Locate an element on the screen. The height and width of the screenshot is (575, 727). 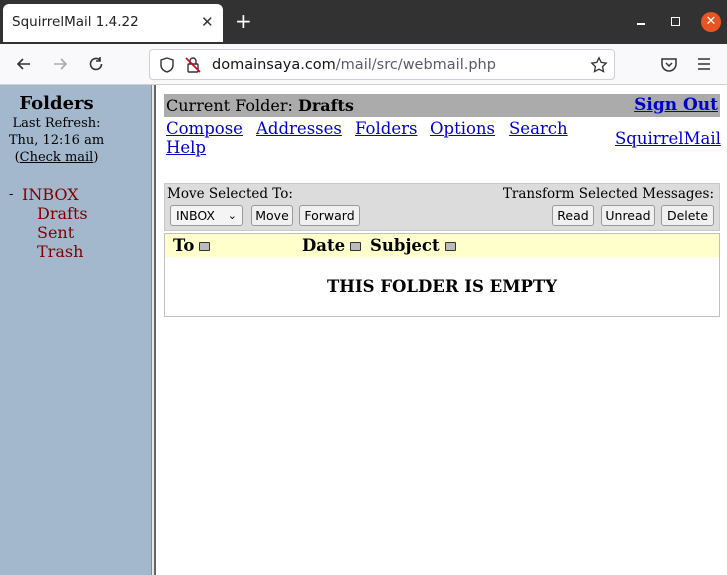
url-path: /mail/src/webmail.php is located at coordinates (415, 65).